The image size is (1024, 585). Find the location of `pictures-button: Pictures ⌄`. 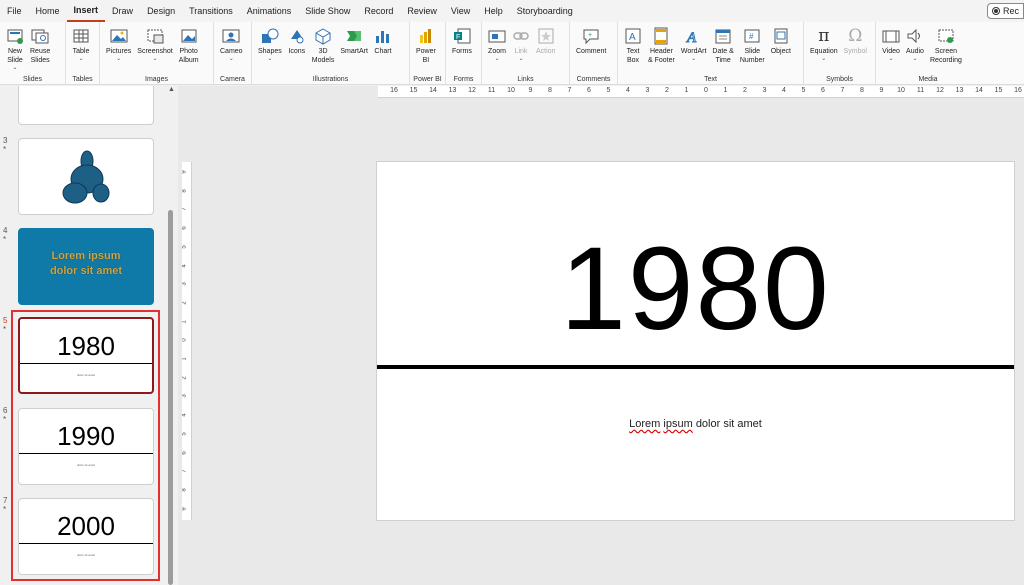

pictures-button: Pictures ⌄ is located at coordinates (118, 48).